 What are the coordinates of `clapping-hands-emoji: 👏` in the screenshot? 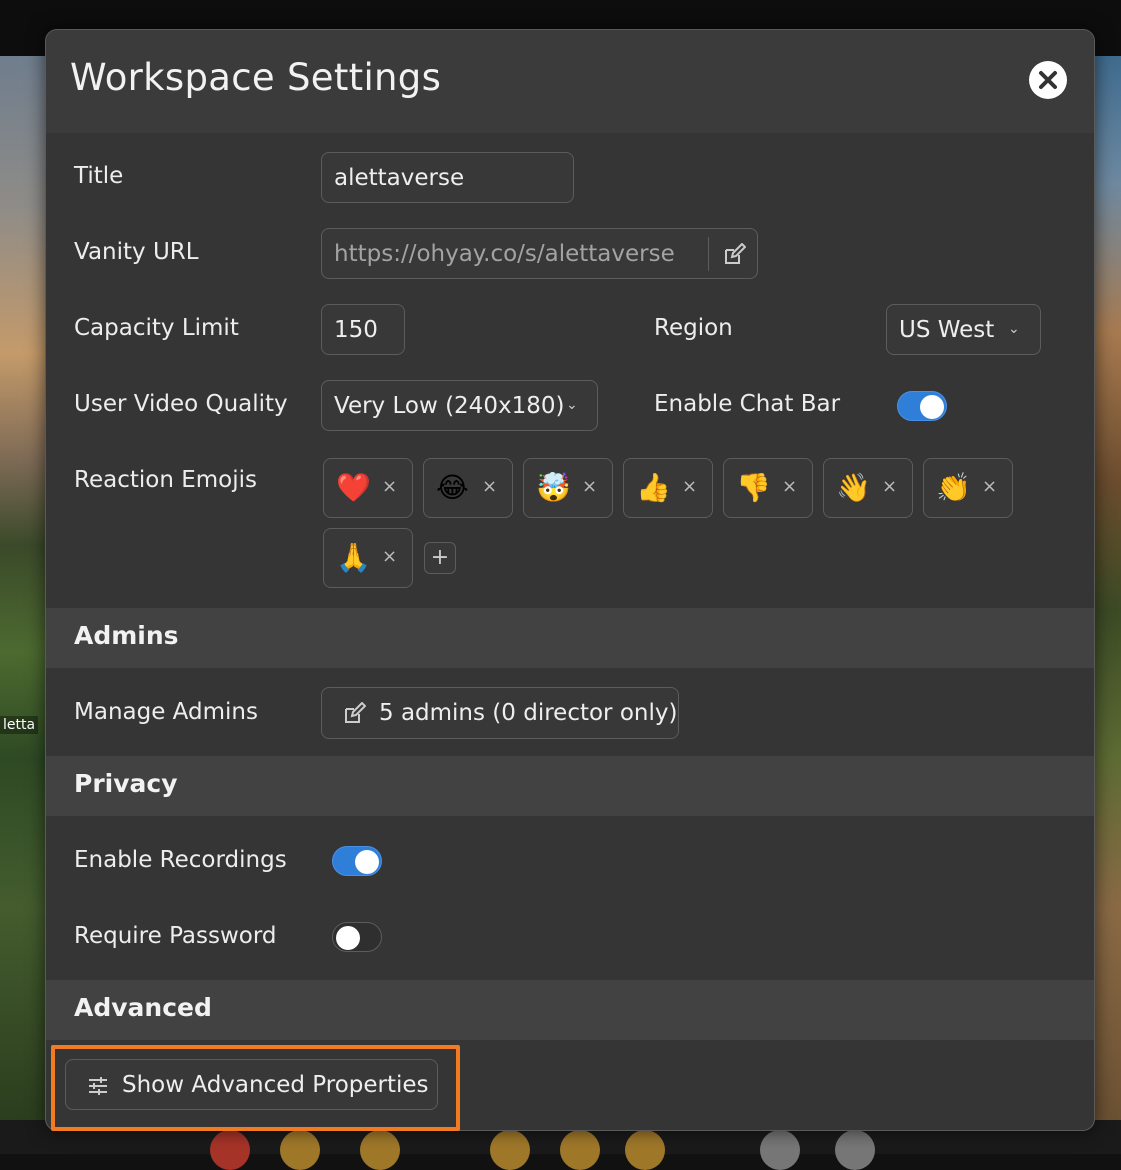 It's located at (953, 487).